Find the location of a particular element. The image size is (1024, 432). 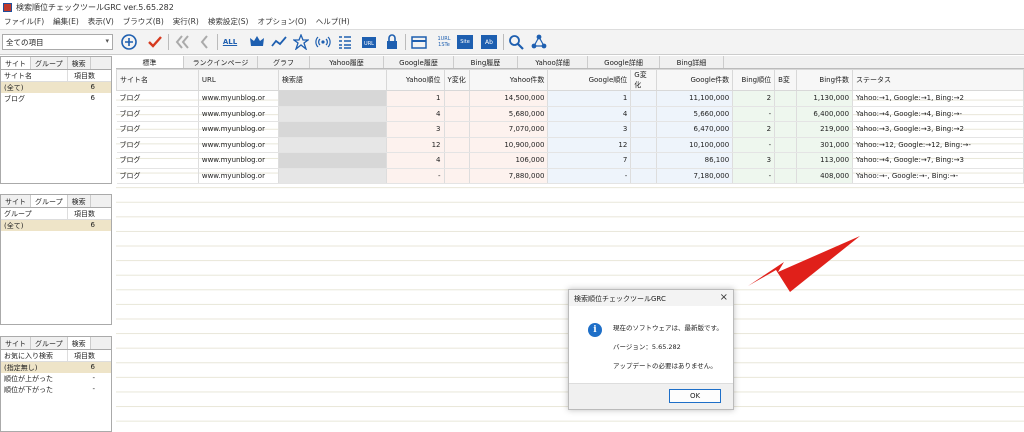

dialog-message-latest: 現在のソフトウェアは、最新版です。 is located at coordinates (668, 328).